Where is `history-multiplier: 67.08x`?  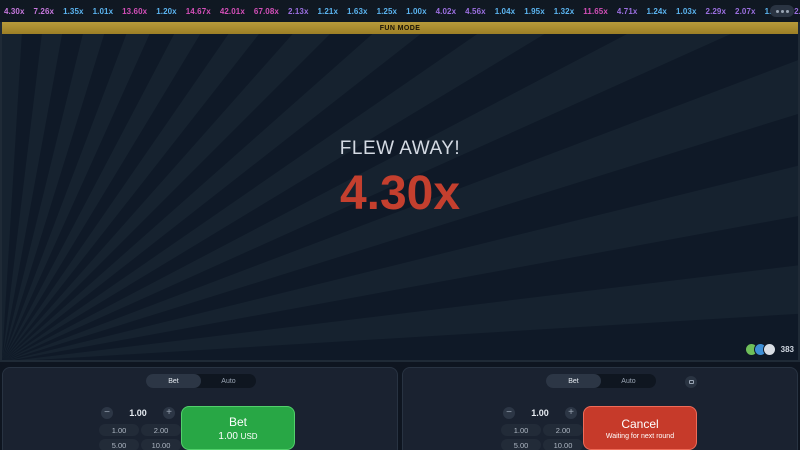 history-multiplier: 67.08x is located at coordinates (266, 11).